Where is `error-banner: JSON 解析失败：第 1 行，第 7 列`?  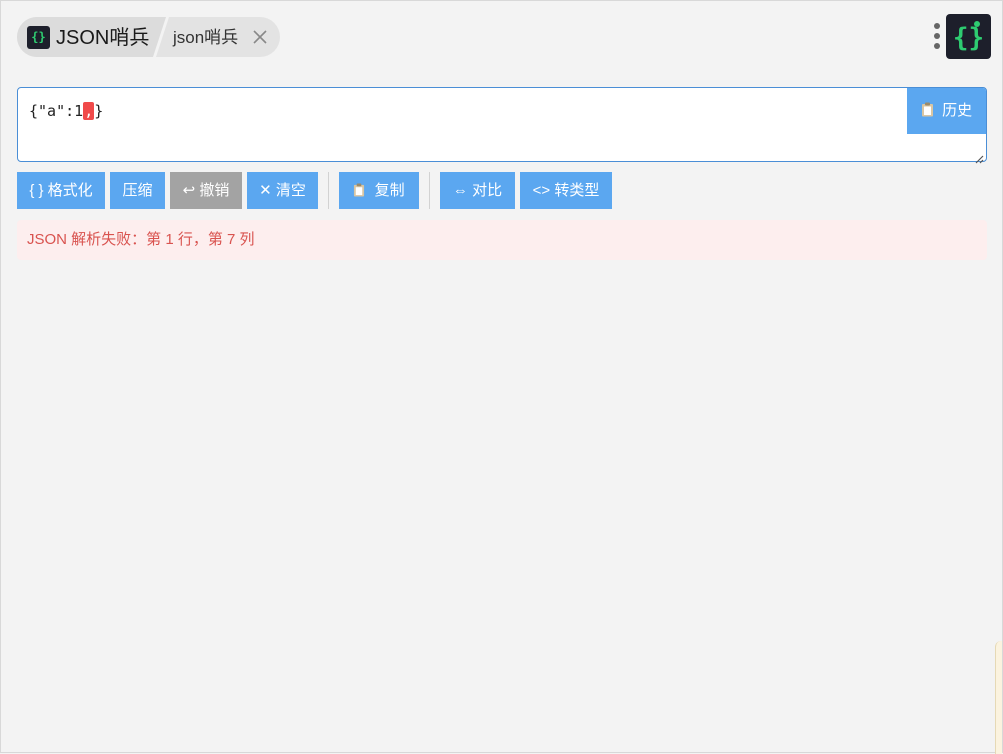
error-banner: JSON 解析失败：第 1 行，第 7 列 is located at coordinates (502, 240).